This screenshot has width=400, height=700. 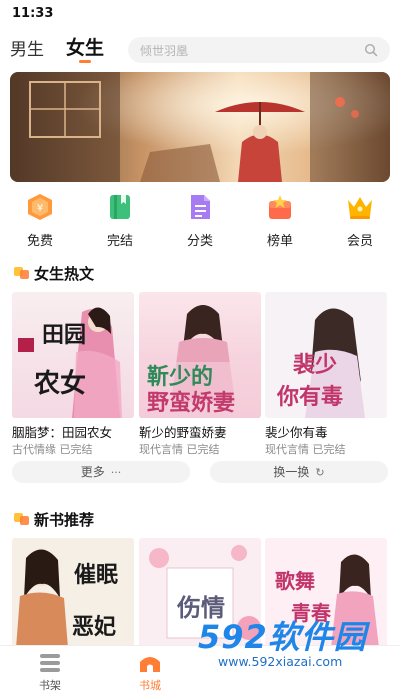 I want to click on banner-illustration, so click(x=200, y=127).